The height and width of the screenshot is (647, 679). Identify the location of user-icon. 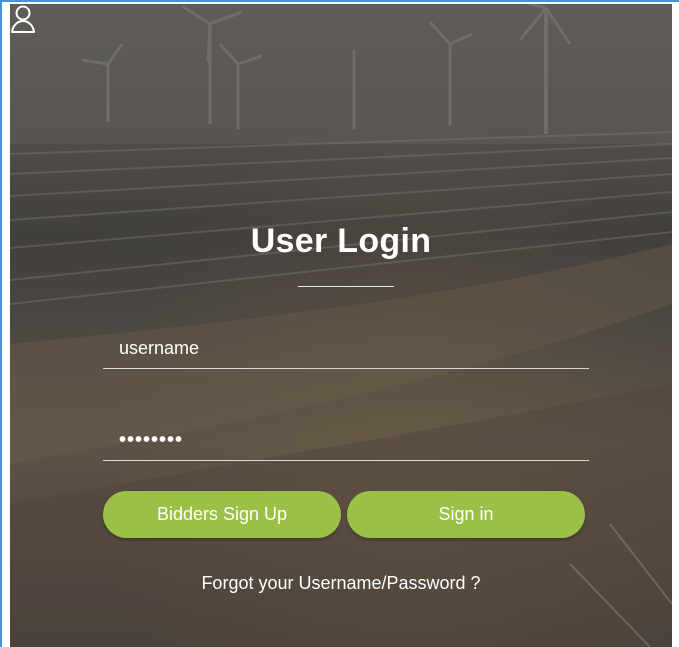
(23, 19).